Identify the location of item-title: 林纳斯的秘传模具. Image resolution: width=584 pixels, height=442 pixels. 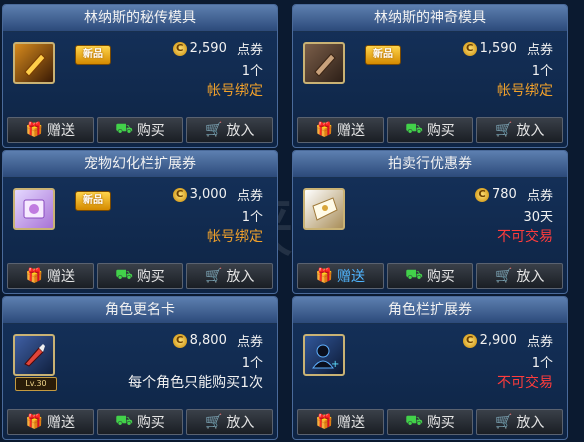
(140, 18).